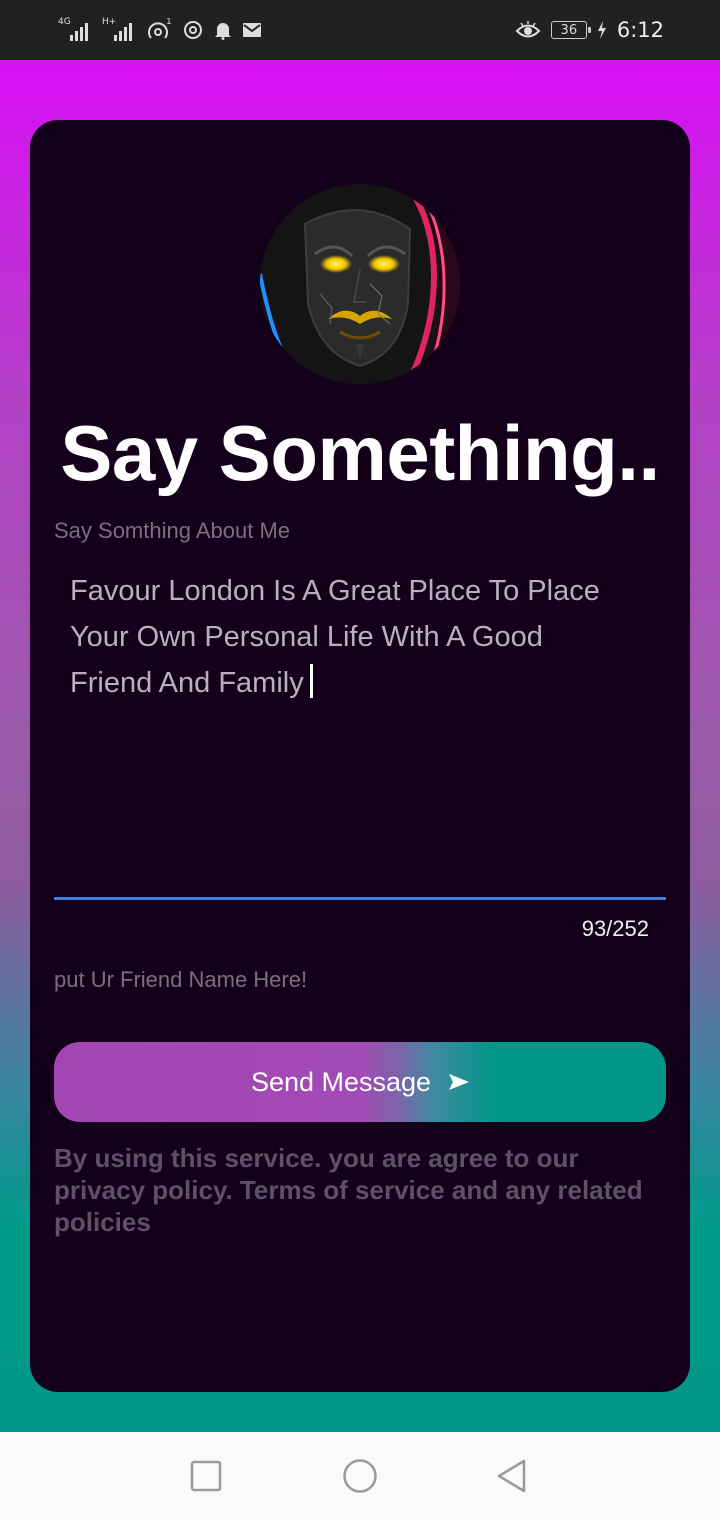 This screenshot has height=1520, width=720. I want to click on battery-level: 36, so click(569, 30).